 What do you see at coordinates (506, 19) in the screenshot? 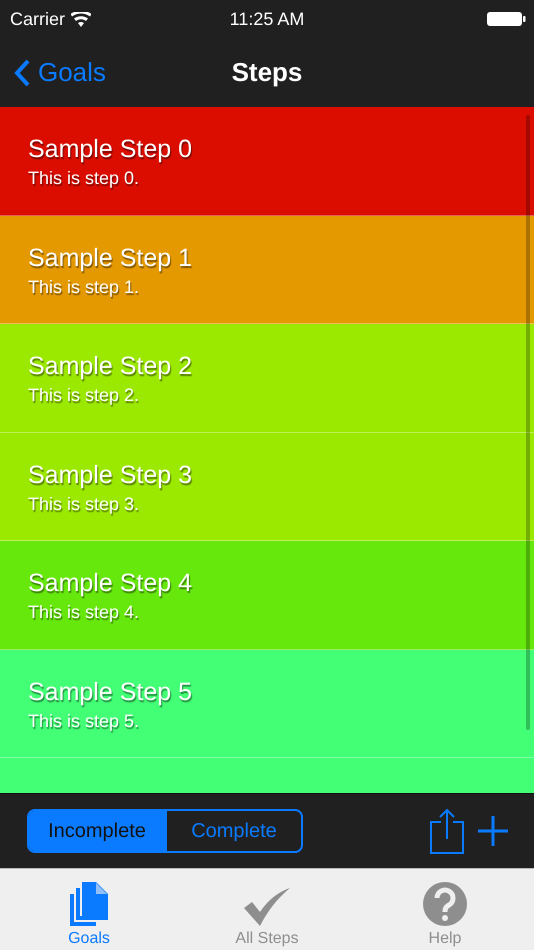
I see `battery-icon` at bounding box center [506, 19].